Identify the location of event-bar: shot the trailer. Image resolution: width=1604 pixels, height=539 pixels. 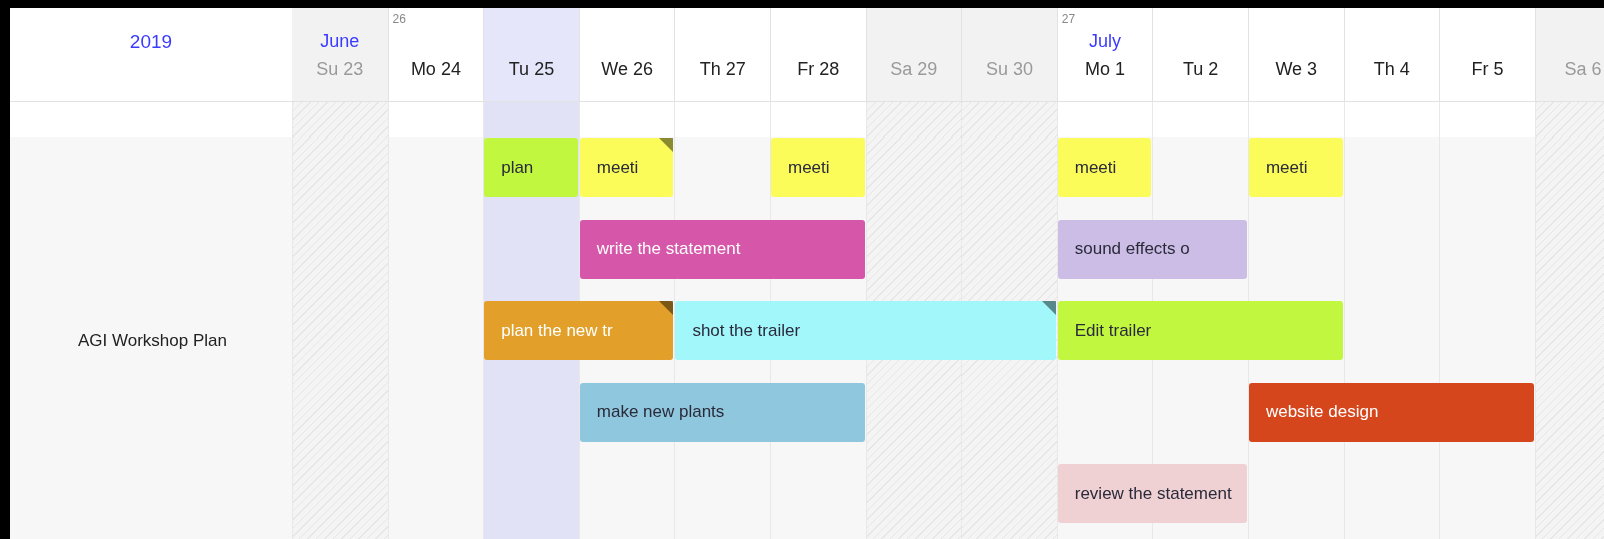
(865, 330).